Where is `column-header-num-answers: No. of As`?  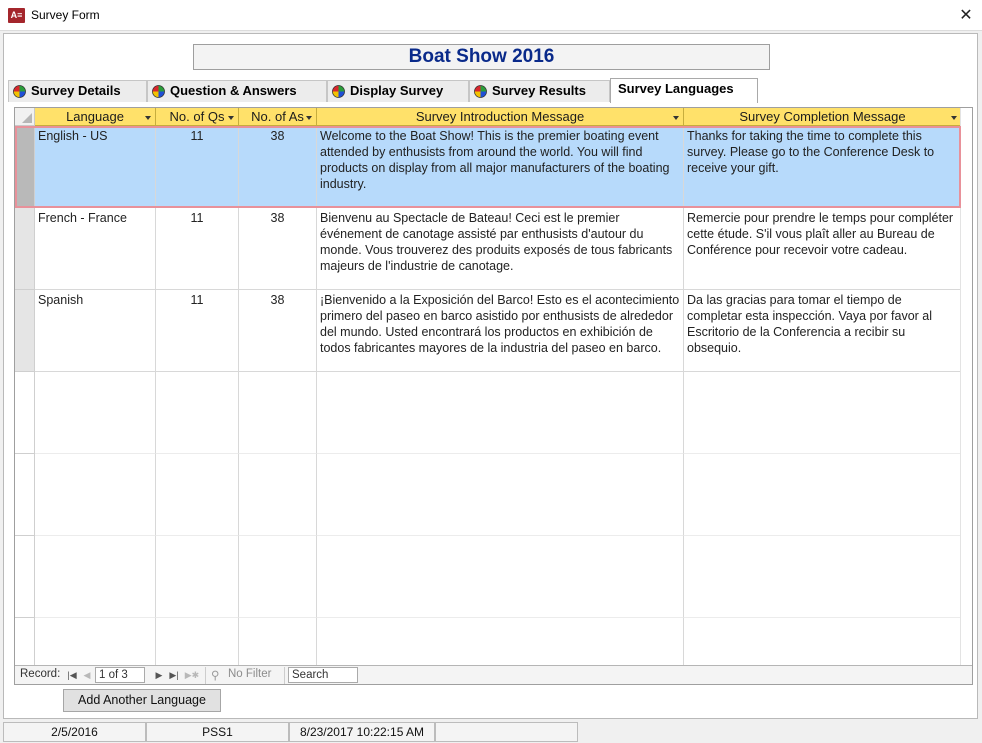 column-header-num-answers: No. of As is located at coordinates (278, 117).